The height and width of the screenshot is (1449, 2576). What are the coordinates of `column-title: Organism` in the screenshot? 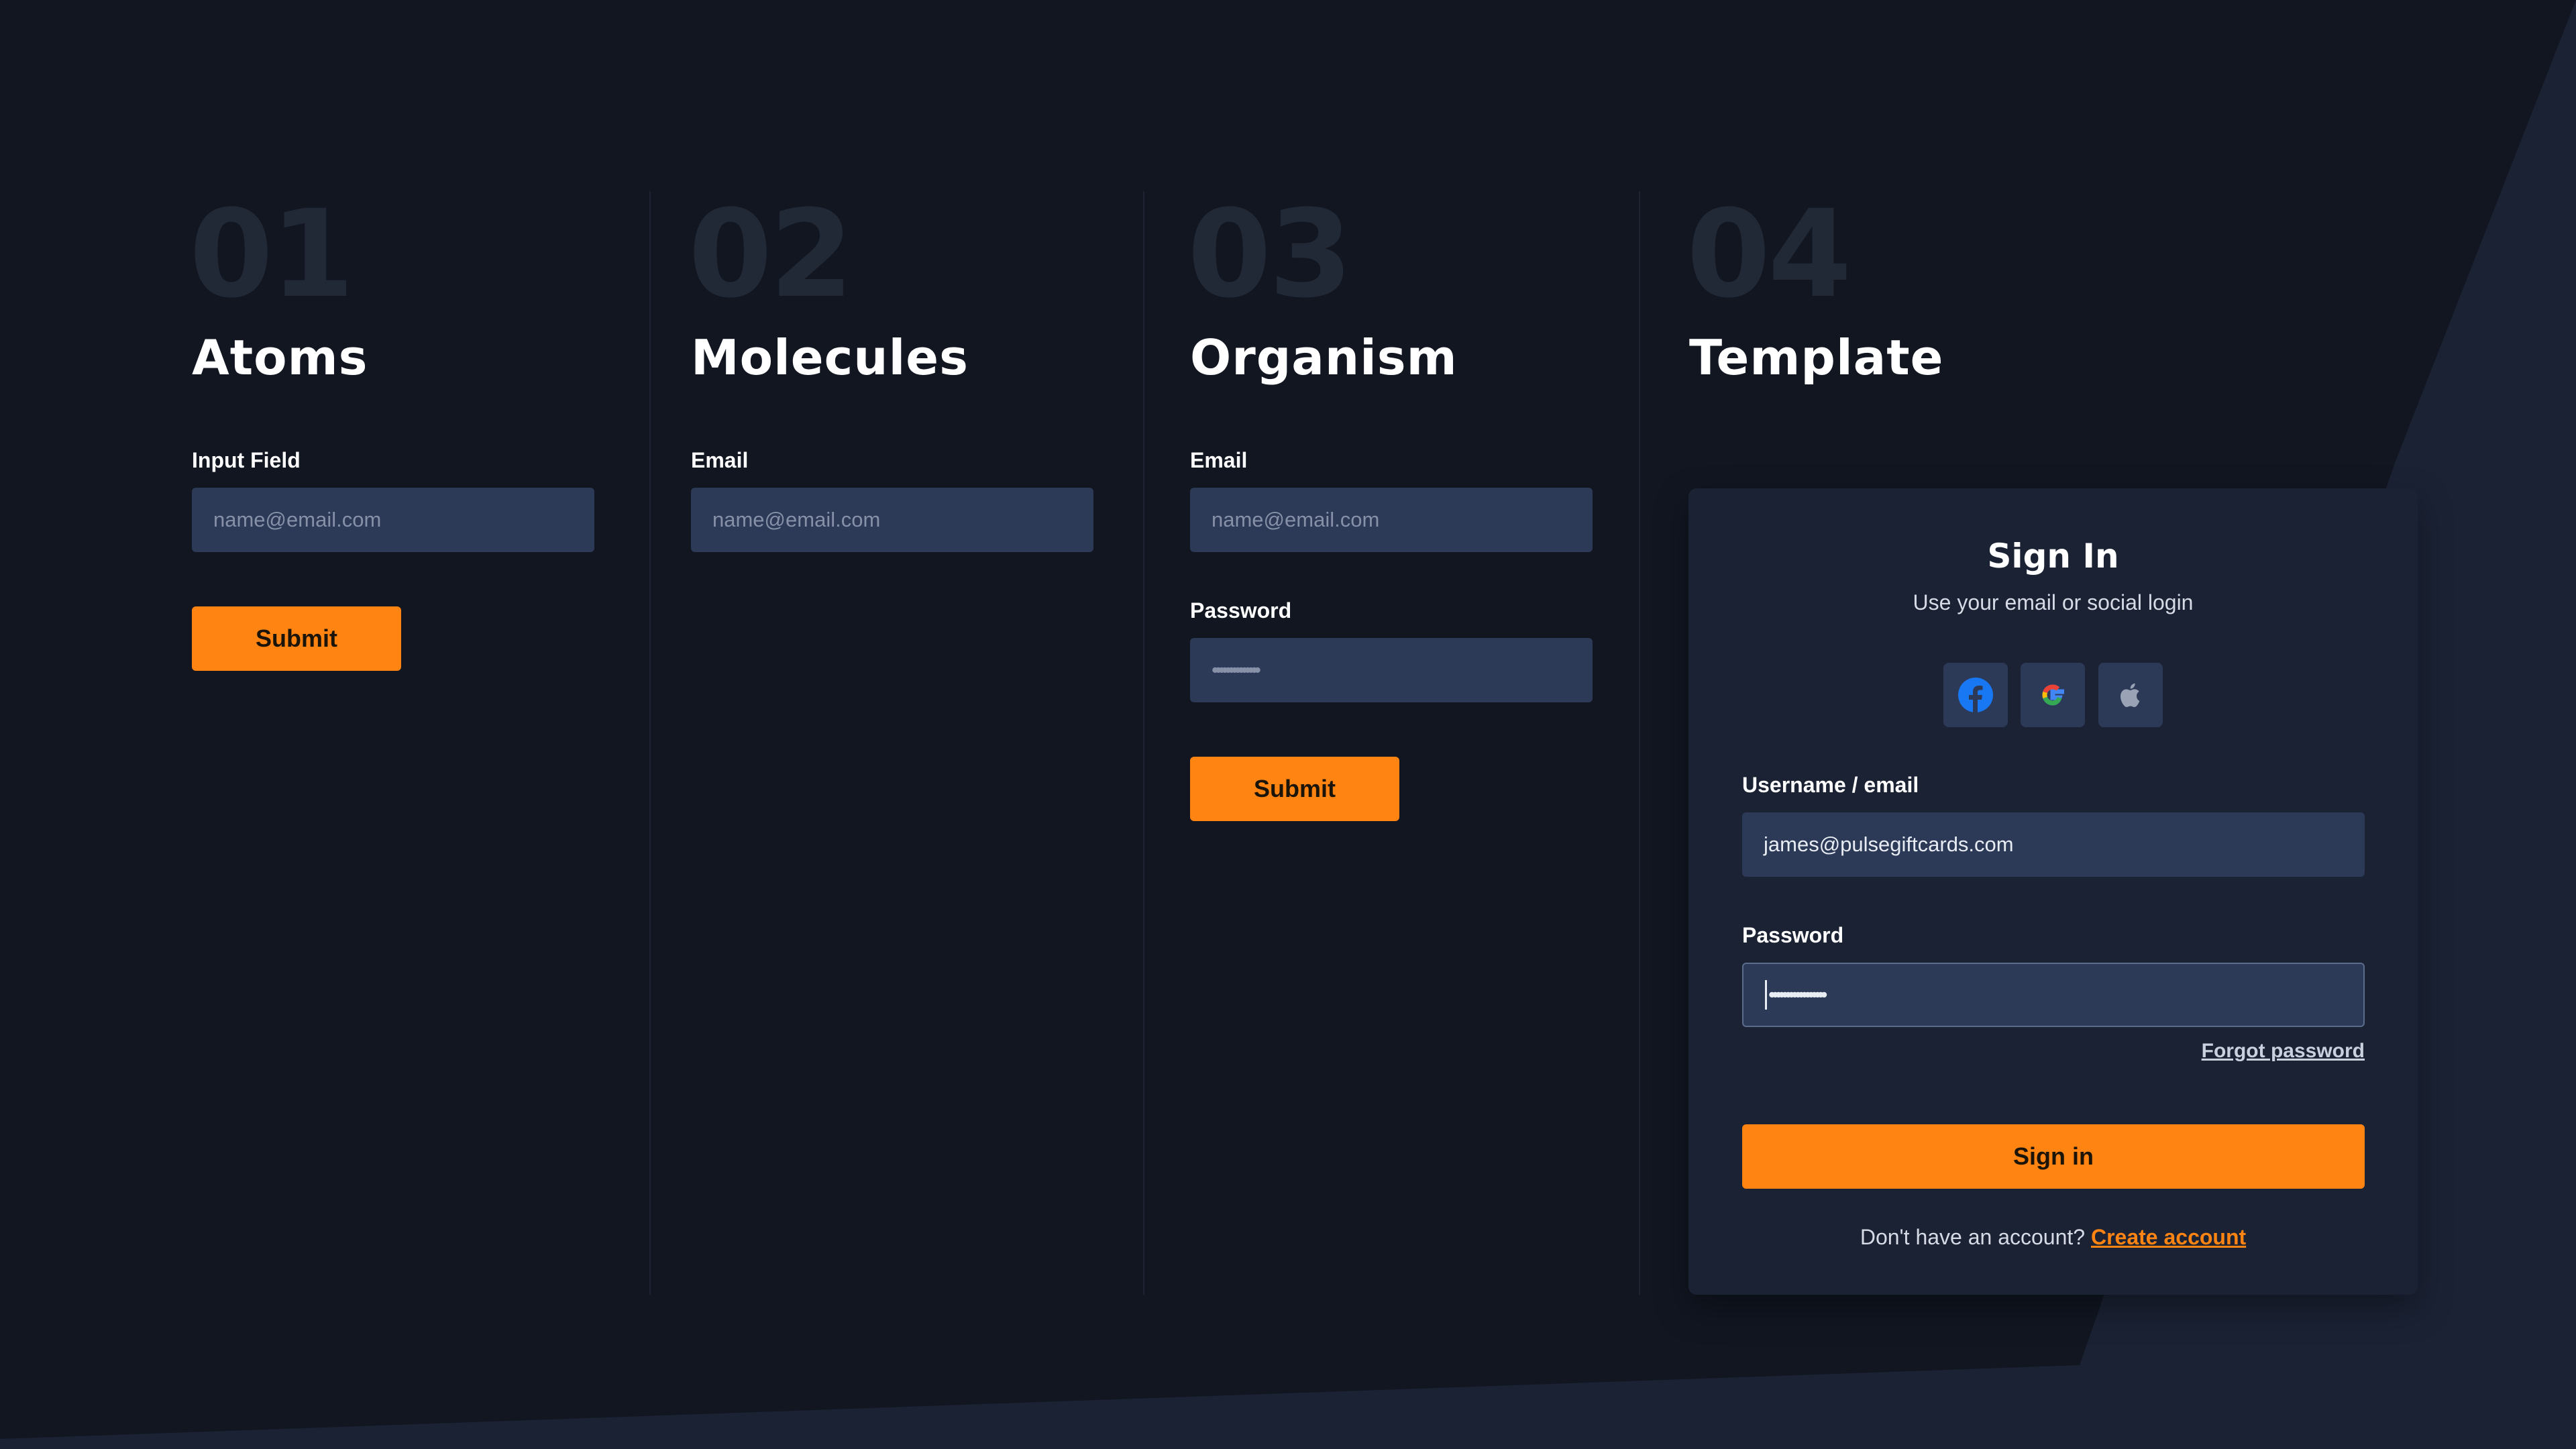 It's located at (1324, 357).